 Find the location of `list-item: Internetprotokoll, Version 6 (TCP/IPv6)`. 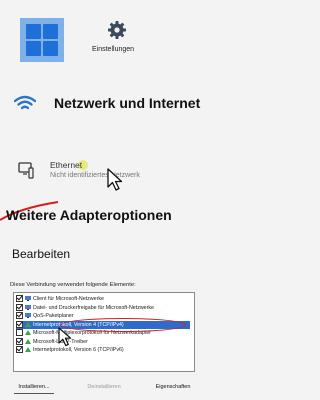

list-item: Internetprotokoll, Version 6 (TCP/IPv6) is located at coordinates (103, 350).